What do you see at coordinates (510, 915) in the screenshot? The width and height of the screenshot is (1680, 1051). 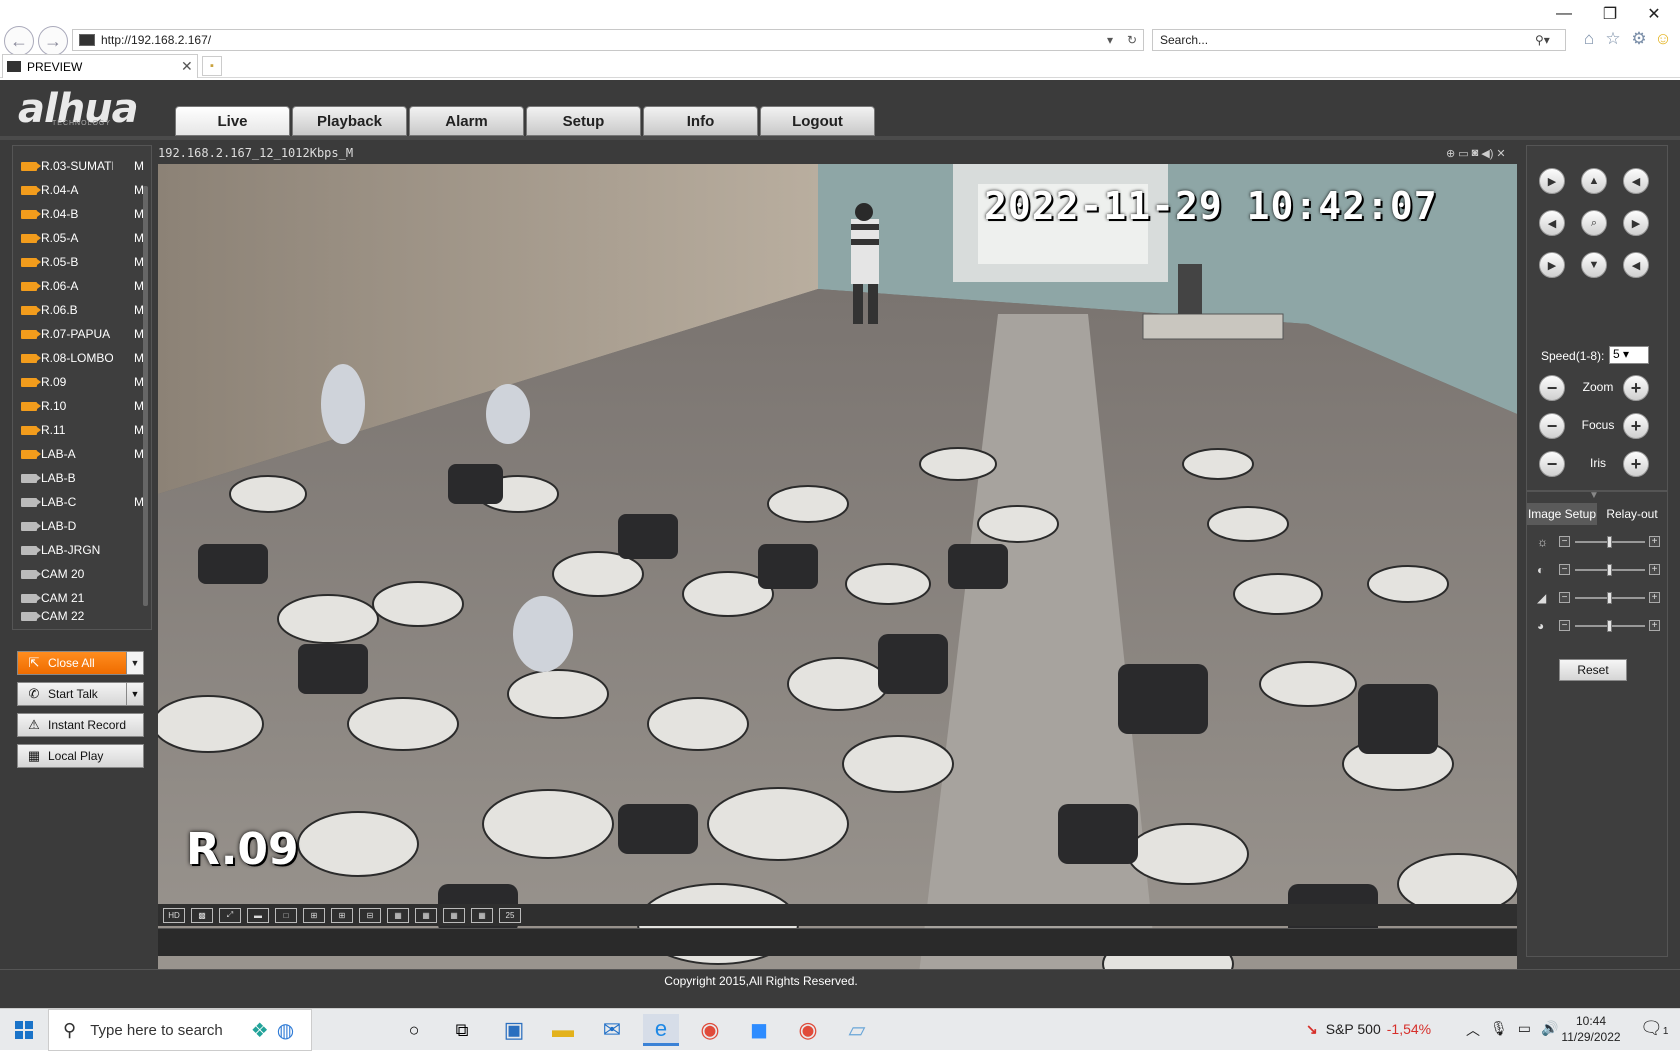 I see `layout-25-icon: 25` at bounding box center [510, 915].